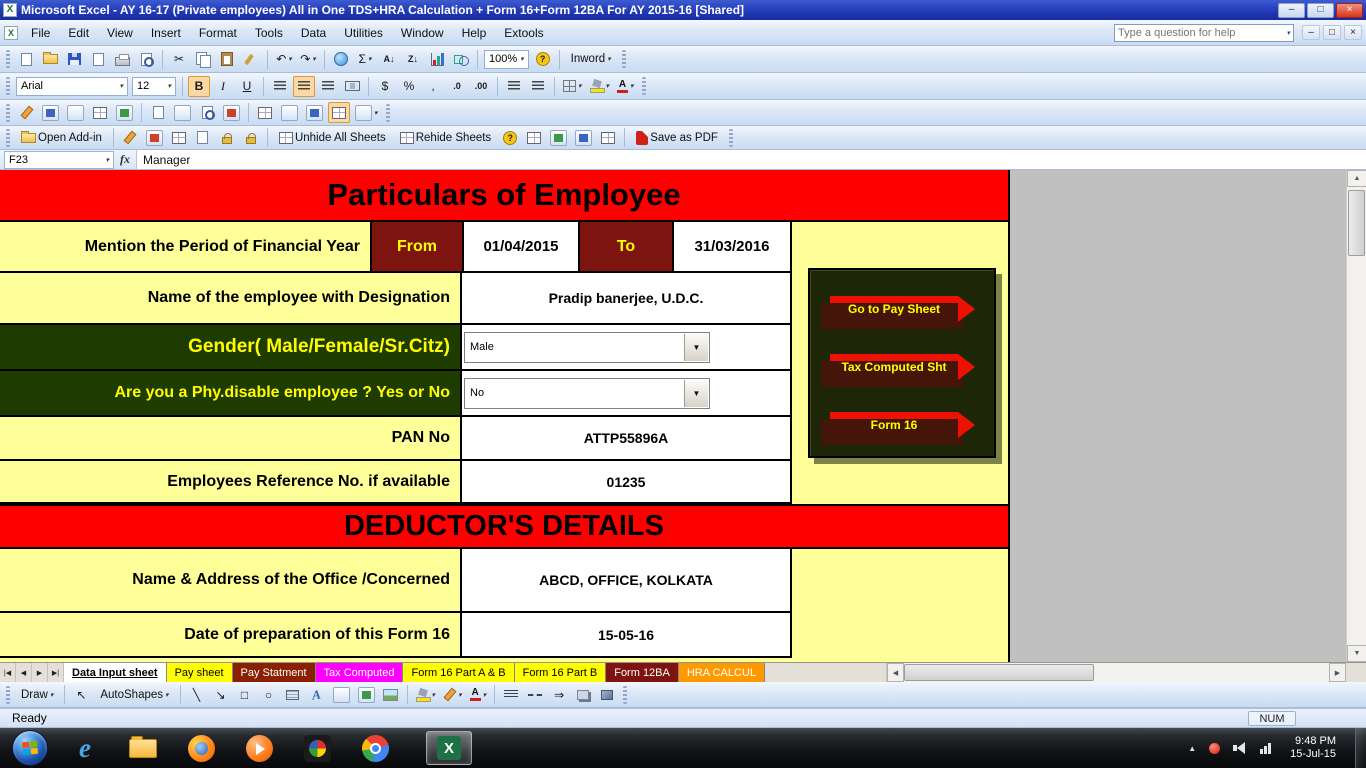  I want to click on form-16-button: Form 16, so click(898, 428).